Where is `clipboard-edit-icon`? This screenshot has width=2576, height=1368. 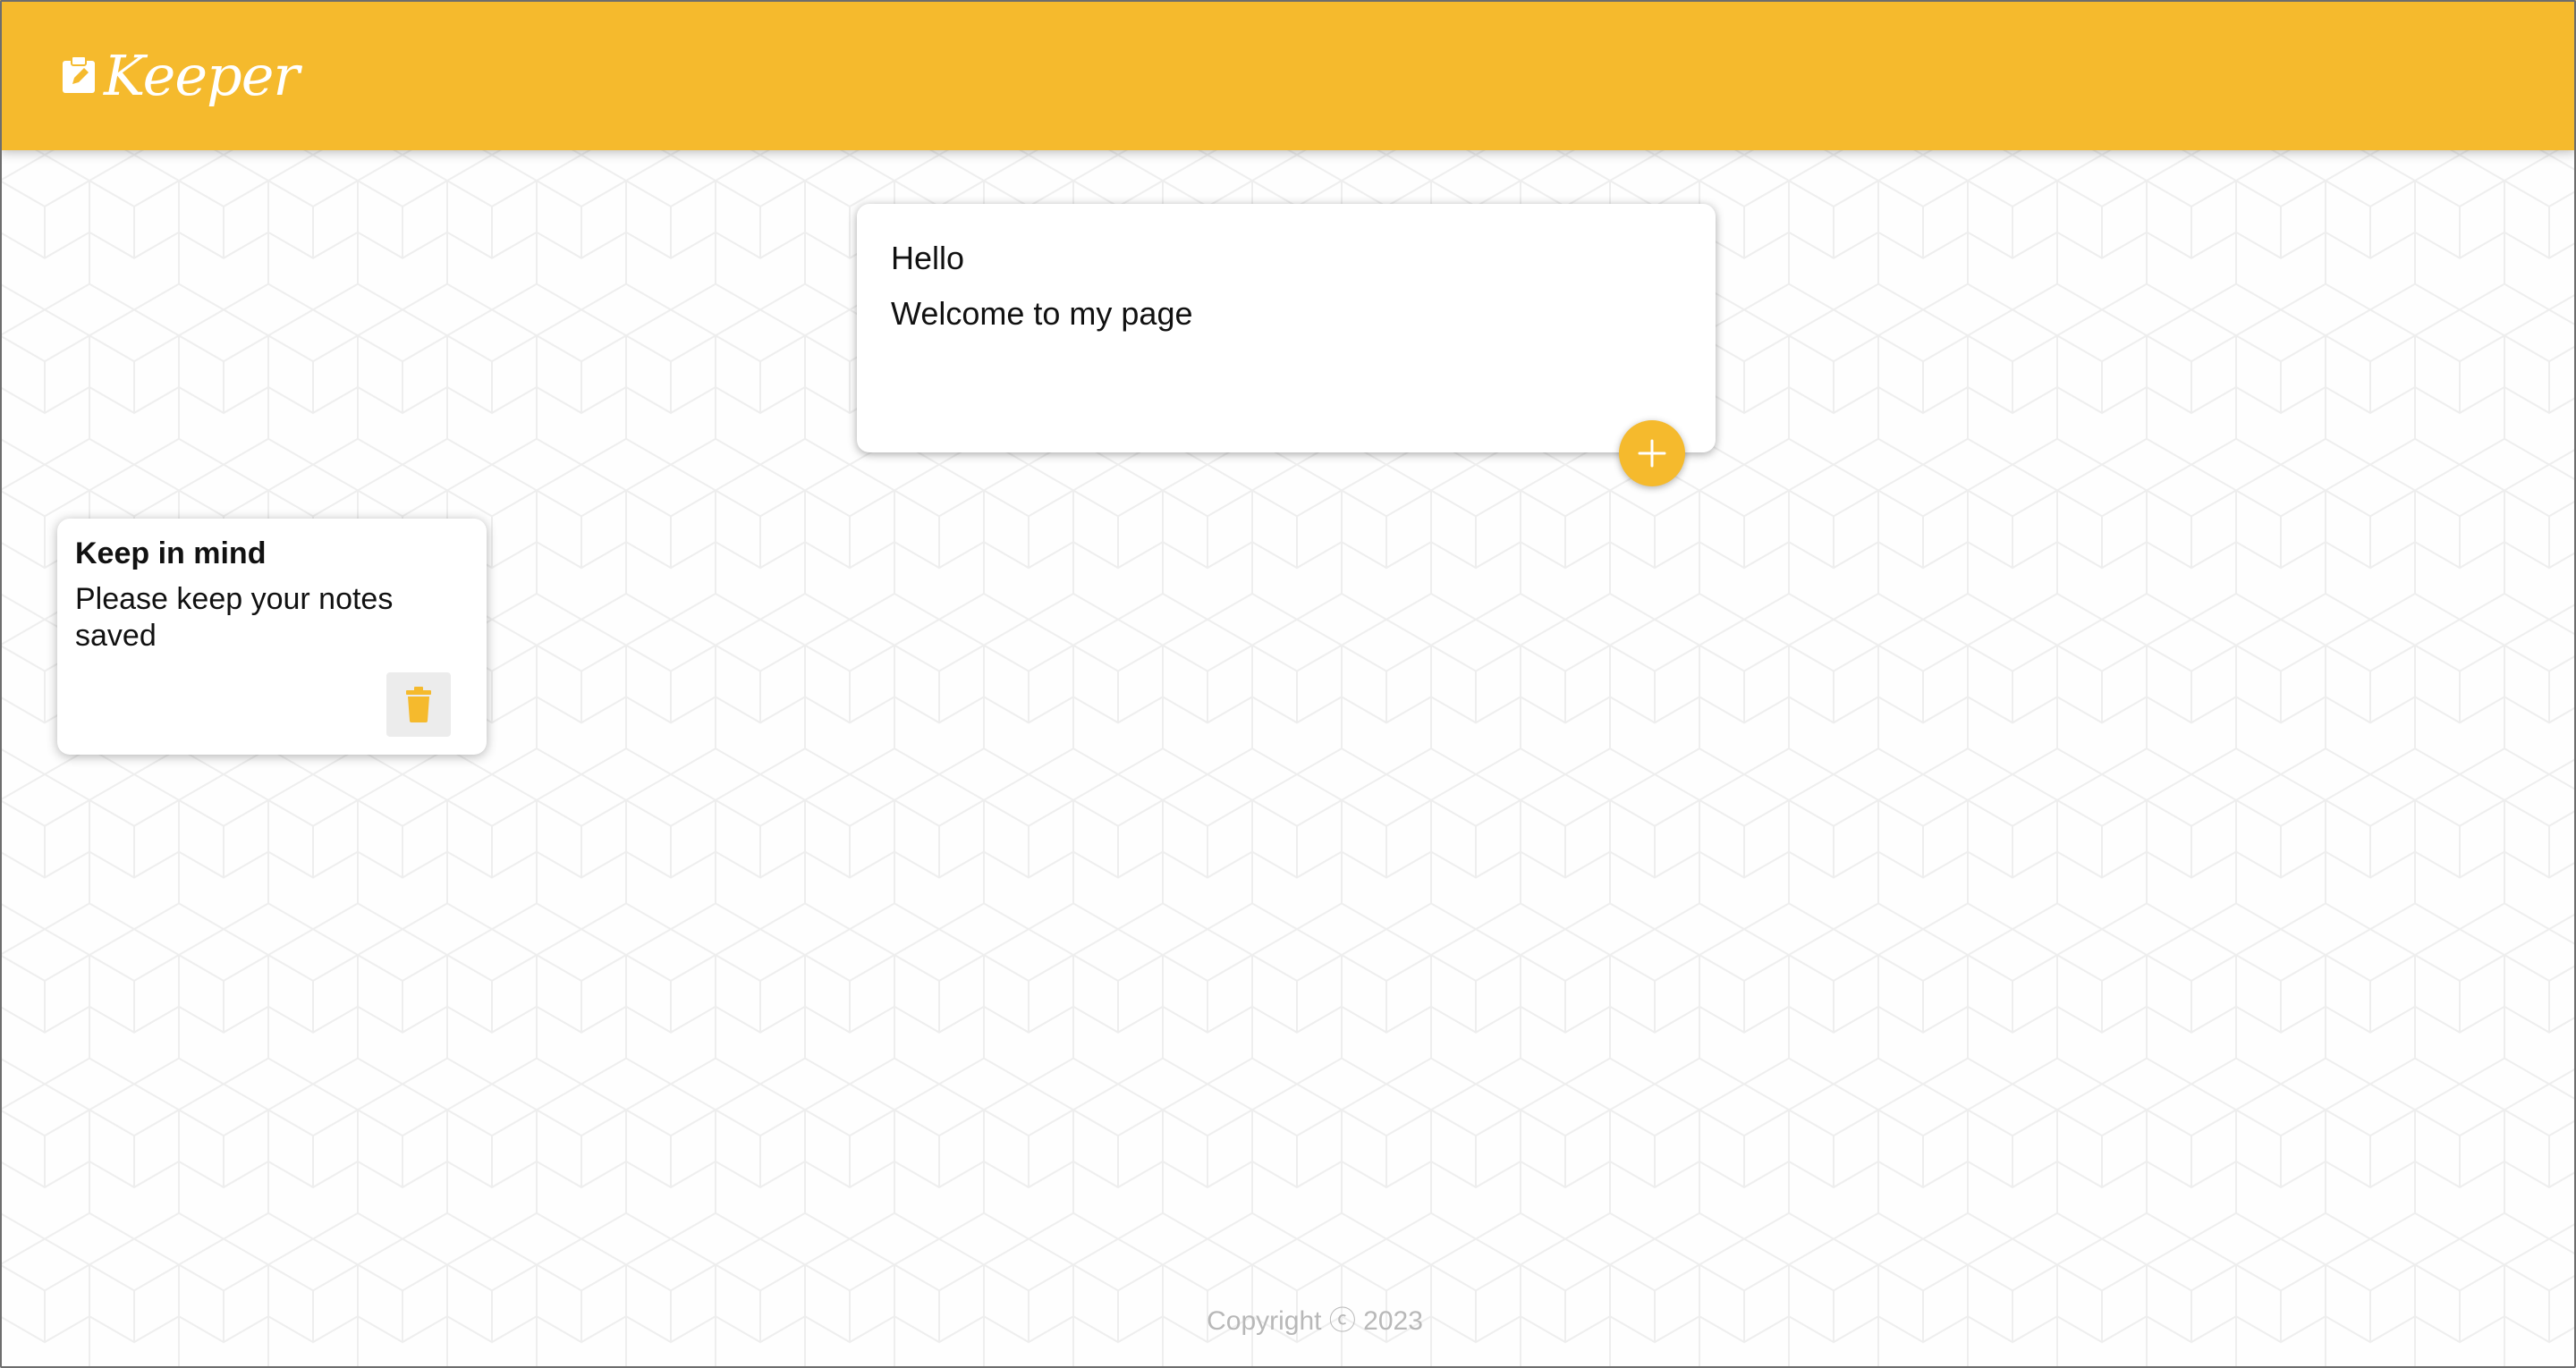
clipboard-edit-icon is located at coordinates (79, 74).